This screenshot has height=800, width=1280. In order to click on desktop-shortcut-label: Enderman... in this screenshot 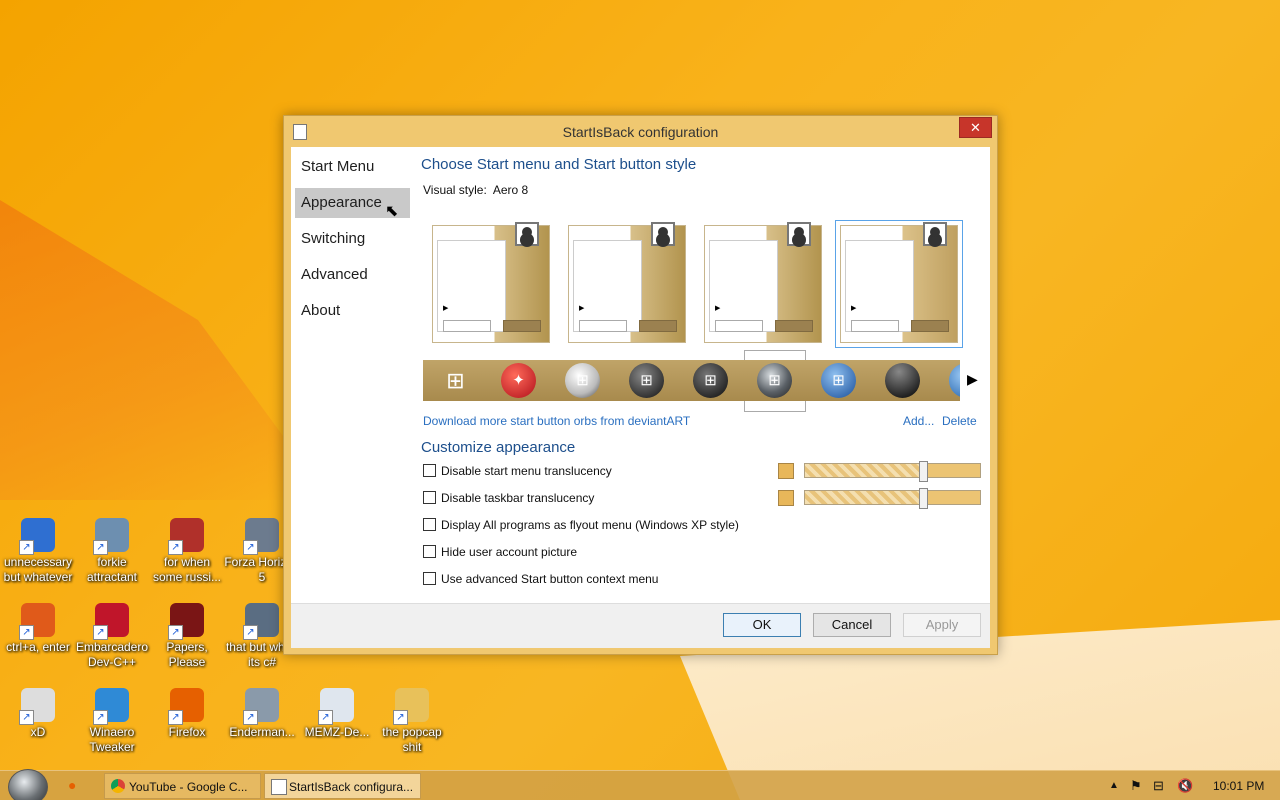, I will do `click(262, 732)`.